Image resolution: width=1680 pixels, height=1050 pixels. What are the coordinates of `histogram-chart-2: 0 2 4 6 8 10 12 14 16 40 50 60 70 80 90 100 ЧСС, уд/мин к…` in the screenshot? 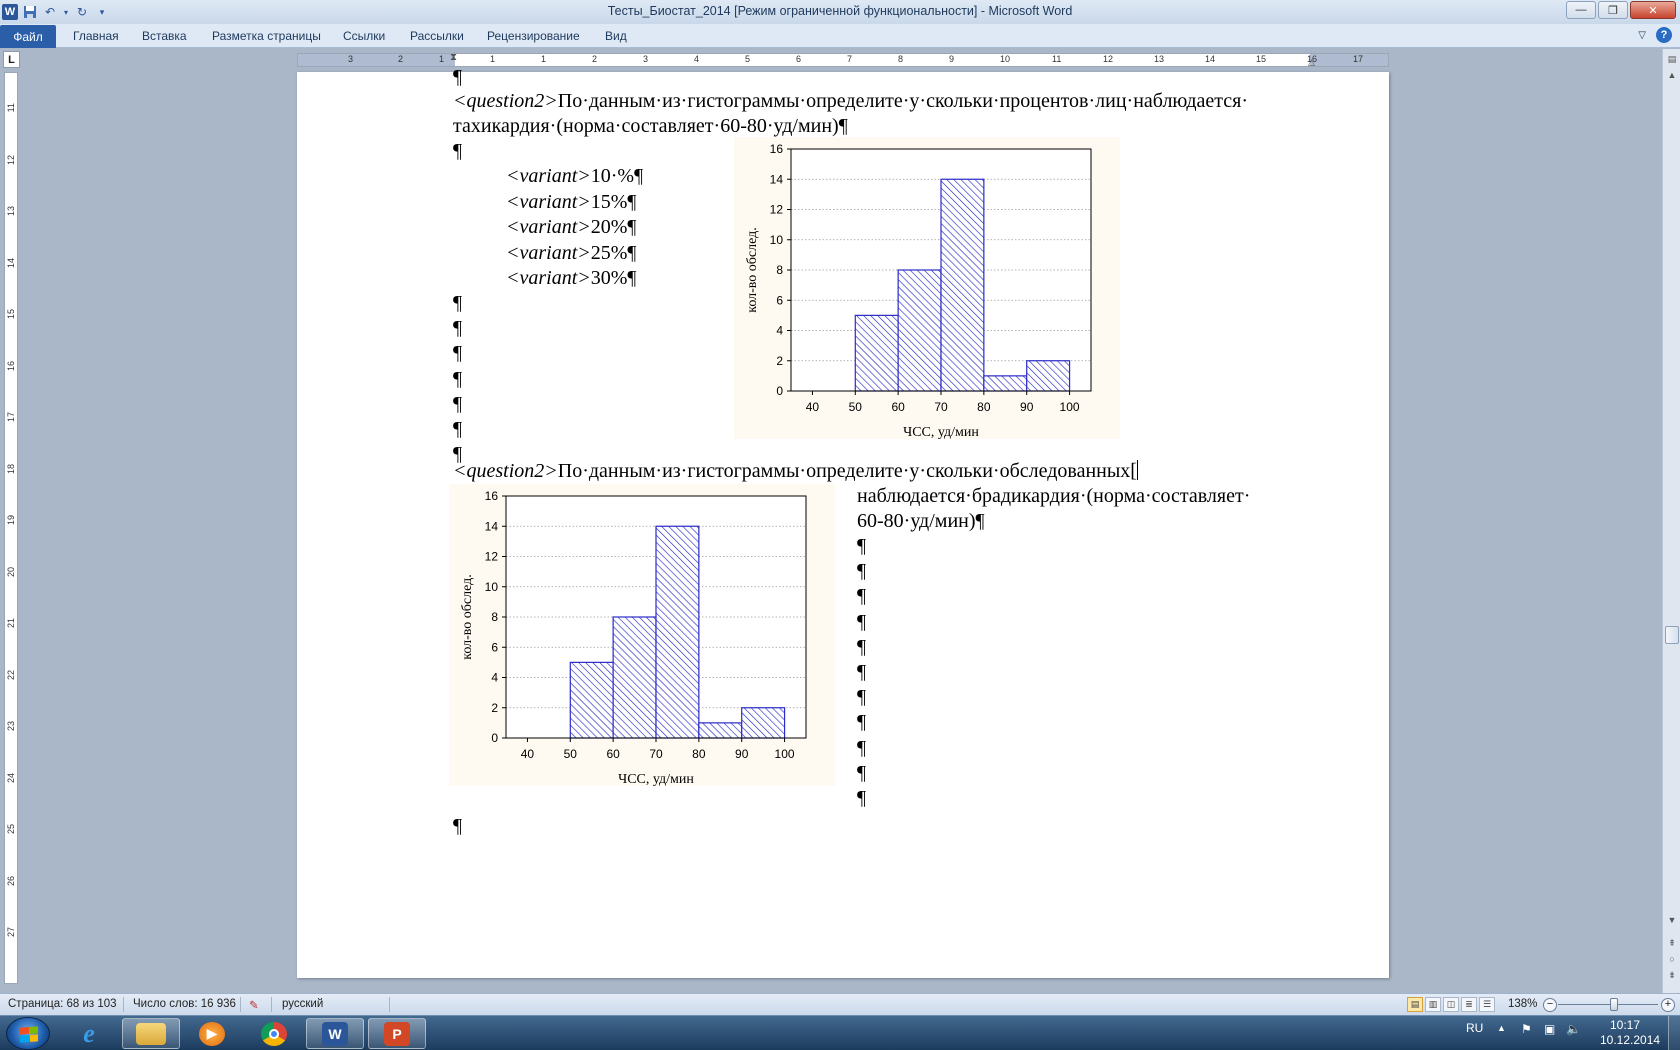 It's located at (642, 635).